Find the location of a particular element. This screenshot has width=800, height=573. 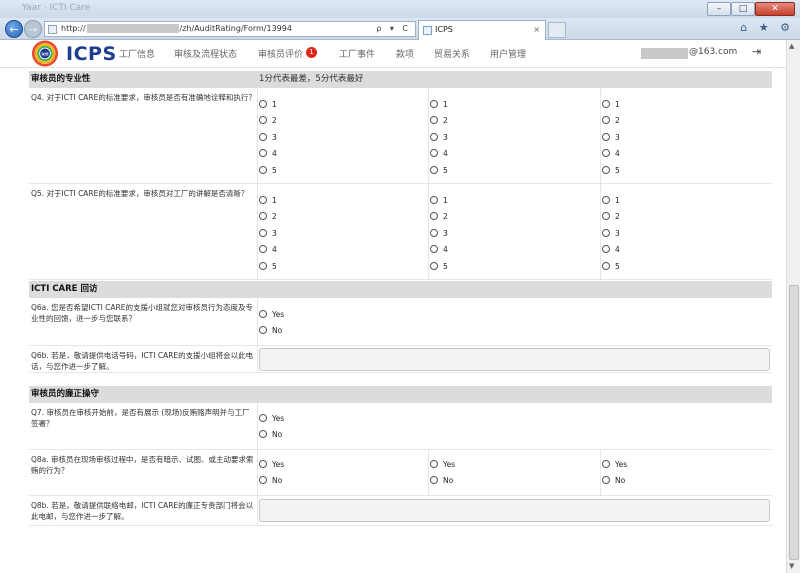

nav-payments: 款项 is located at coordinates (405, 53).